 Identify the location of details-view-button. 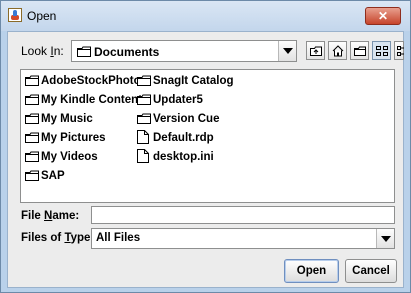
(399, 50).